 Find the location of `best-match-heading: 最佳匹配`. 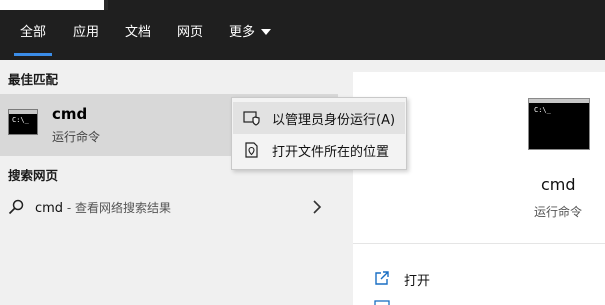

best-match-heading: 最佳匹配 is located at coordinates (33, 79).